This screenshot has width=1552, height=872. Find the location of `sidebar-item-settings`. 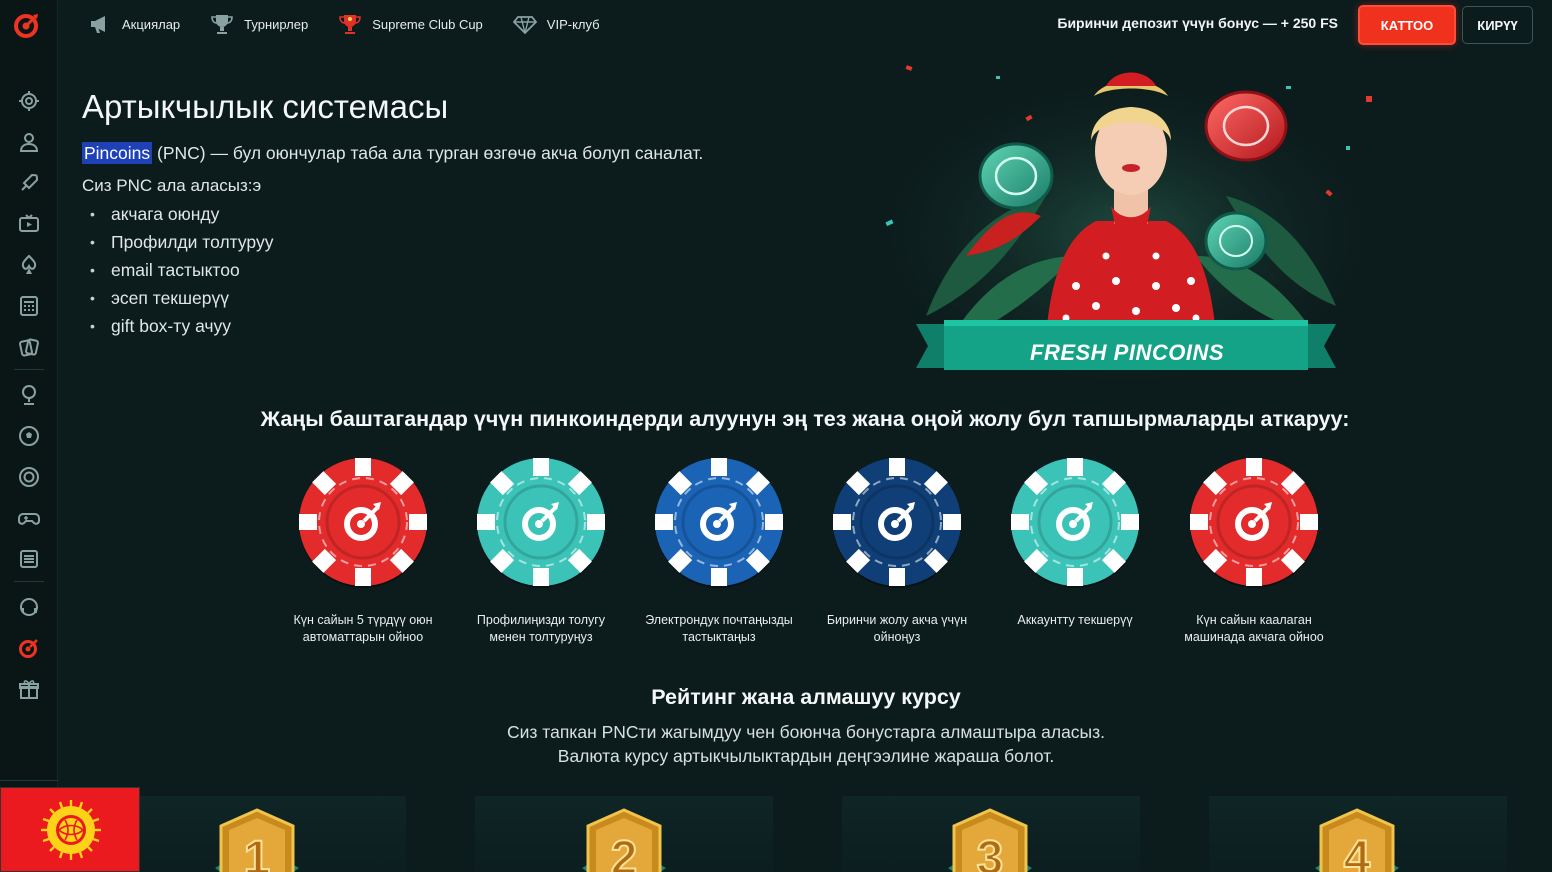

sidebar-item-settings is located at coordinates (29, 100).